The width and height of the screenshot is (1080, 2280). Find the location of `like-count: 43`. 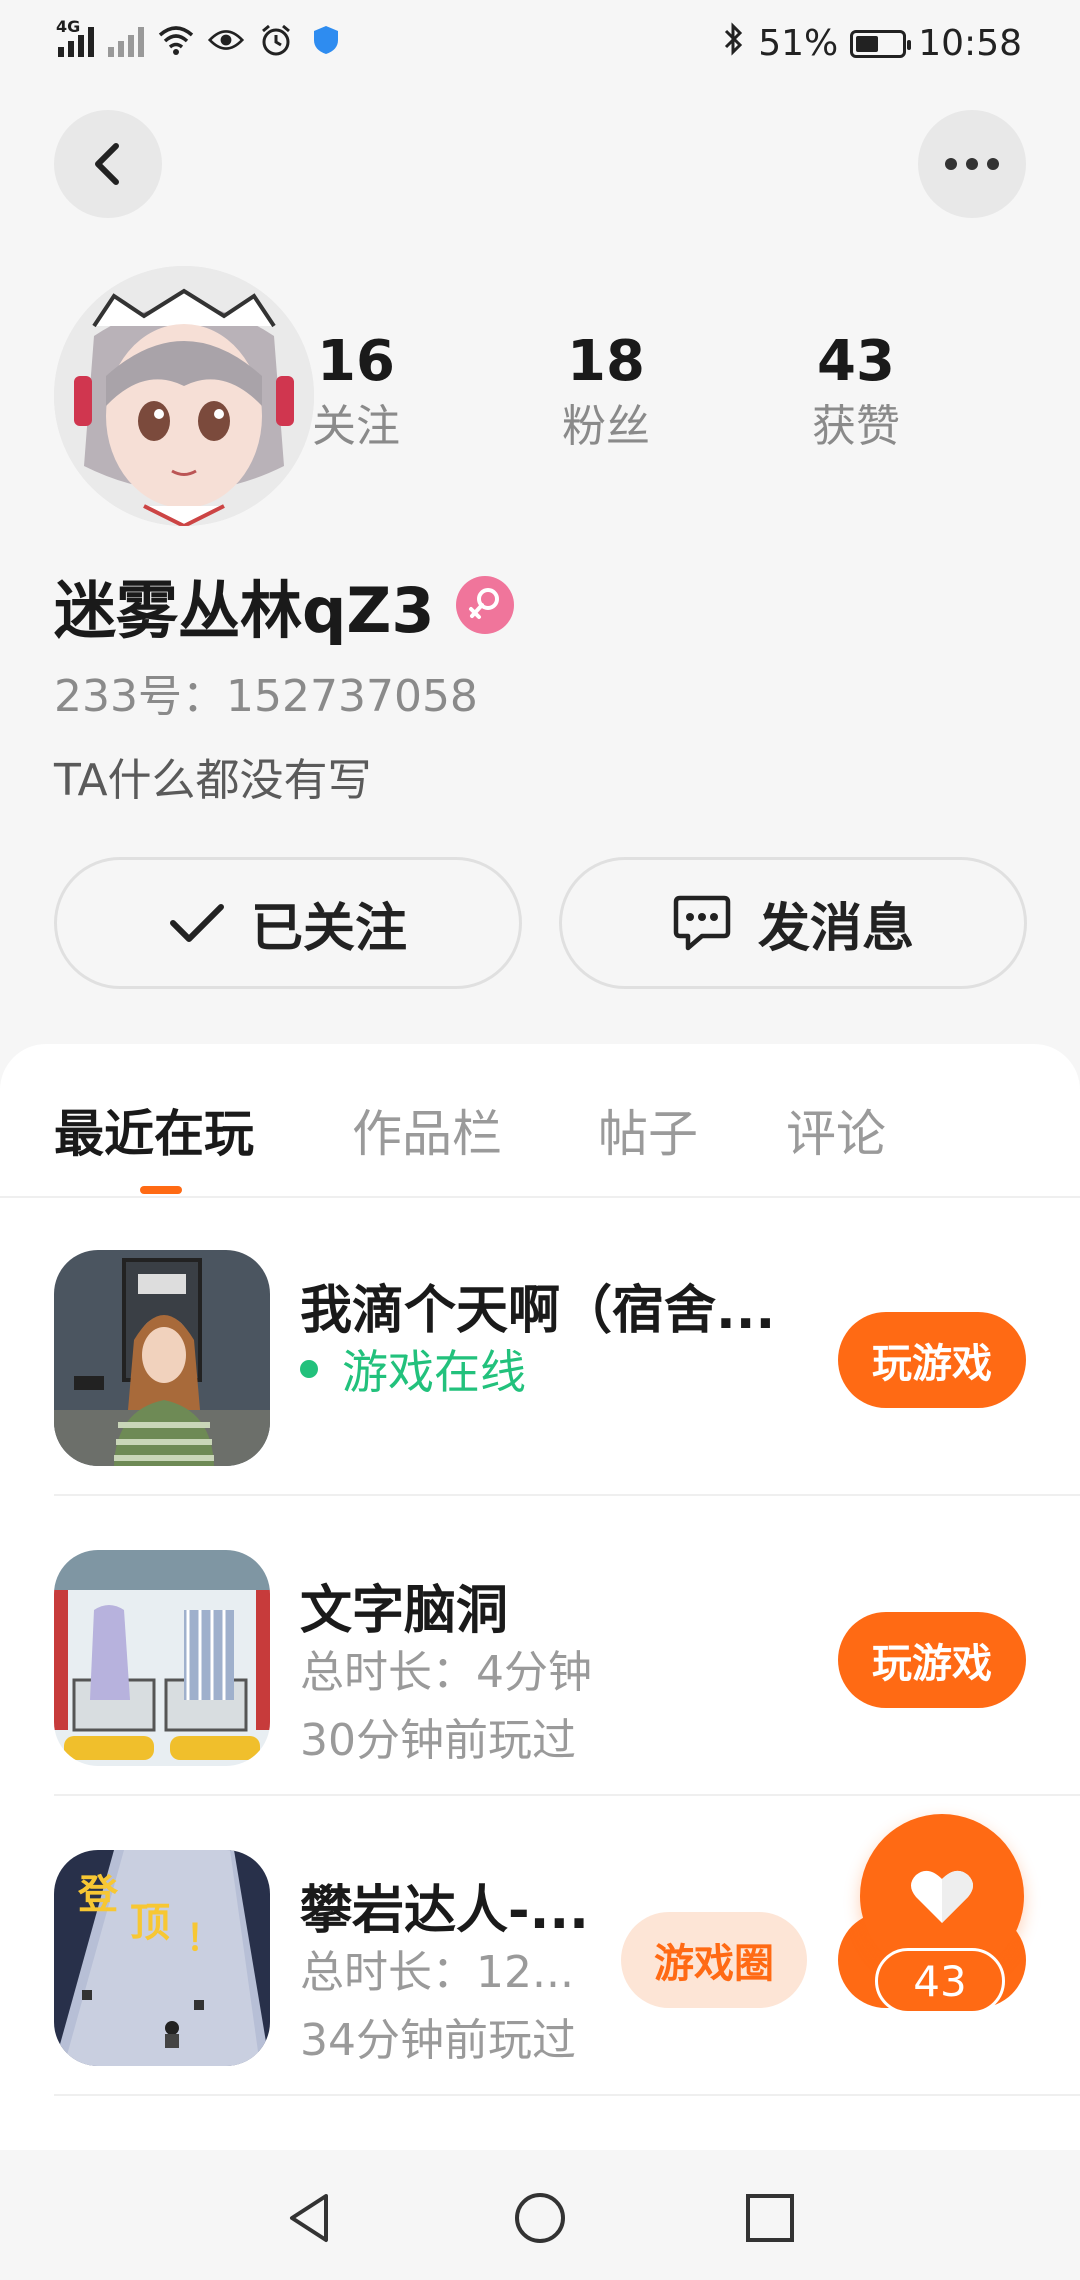

like-count: 43 is located at coordinates (940, 1981).